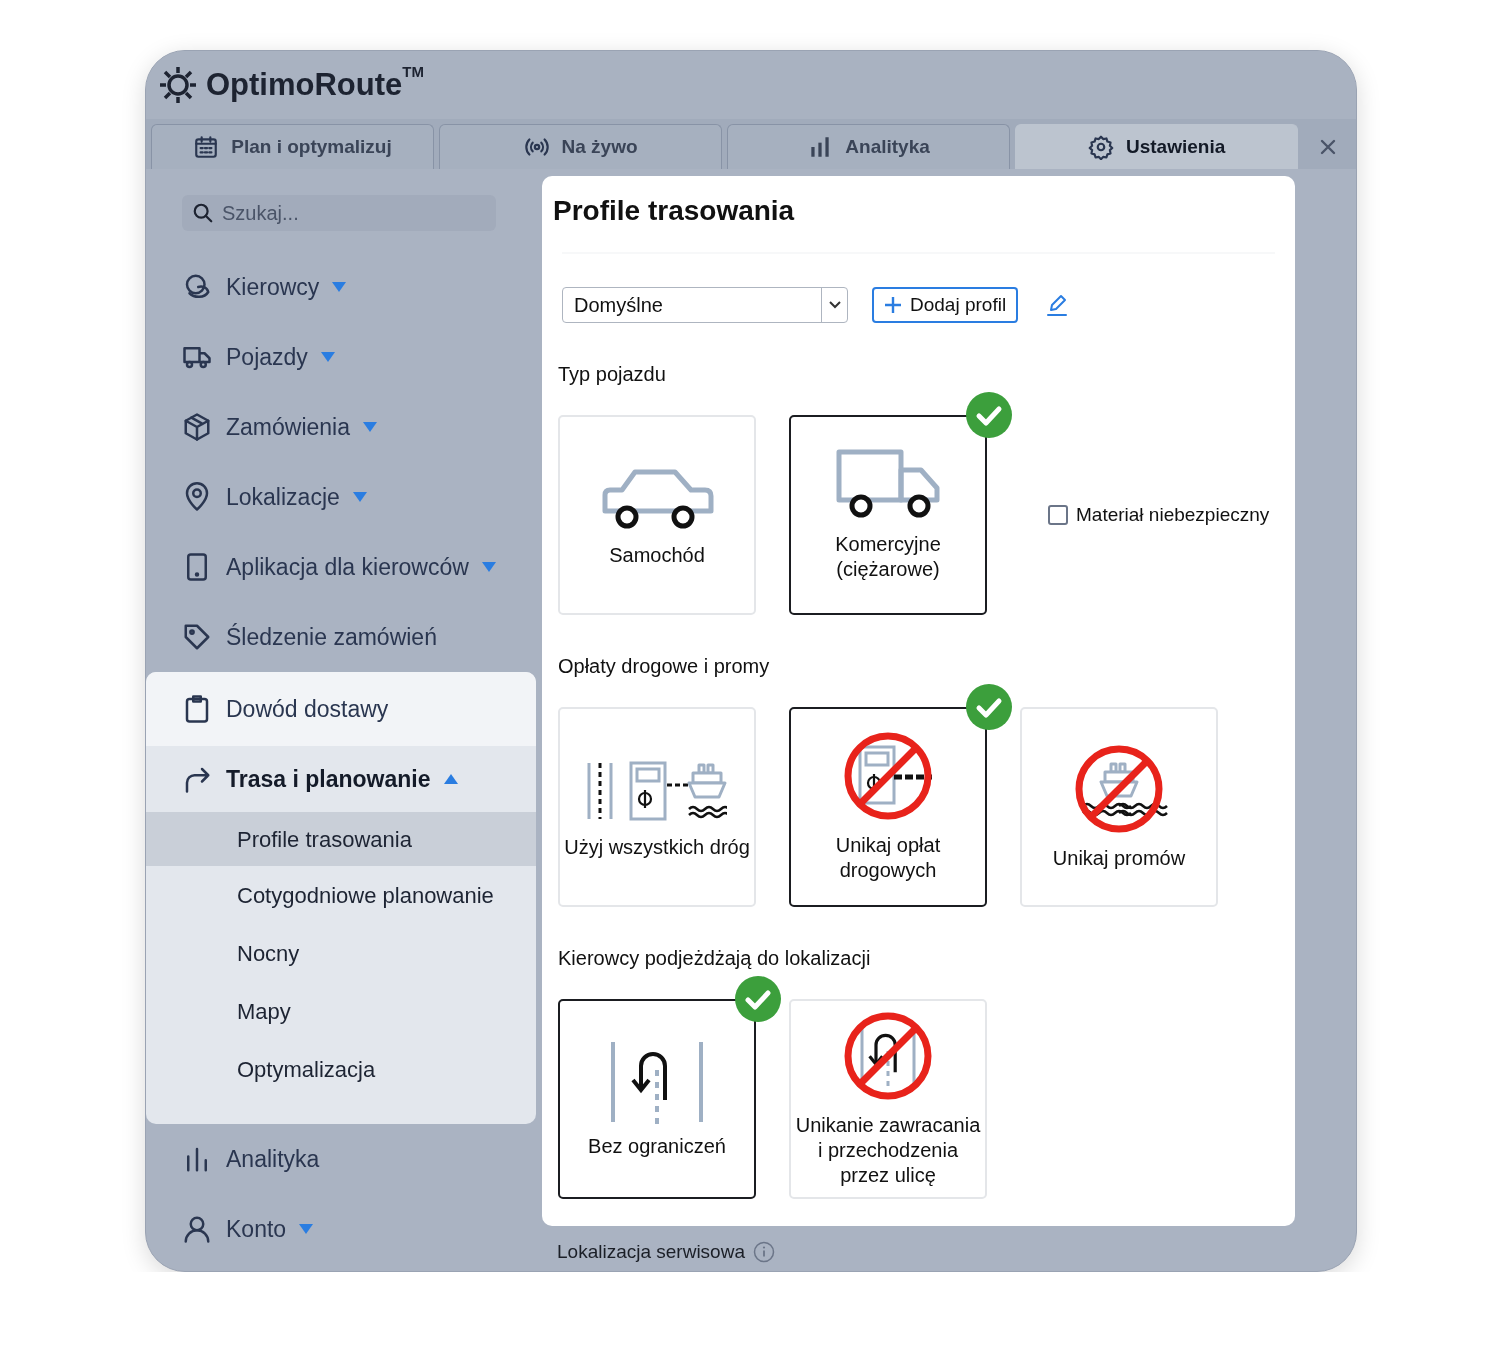 This screenshot has height=1368, width=1500. What do you see at coordinates (612, 374) in the screenshot?
I see `section-title: Typ pojazdu` at bounding box center [612, 374].